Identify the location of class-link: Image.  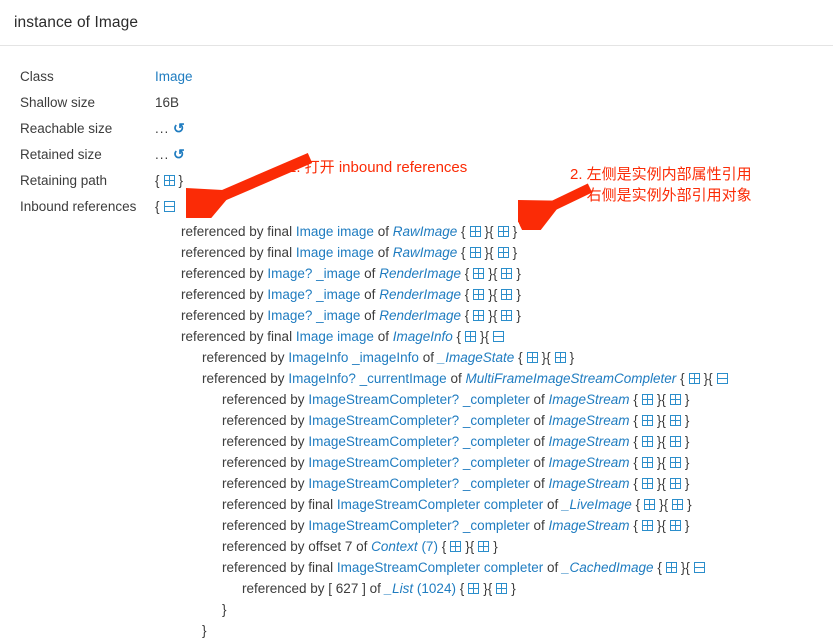
(174, 76).